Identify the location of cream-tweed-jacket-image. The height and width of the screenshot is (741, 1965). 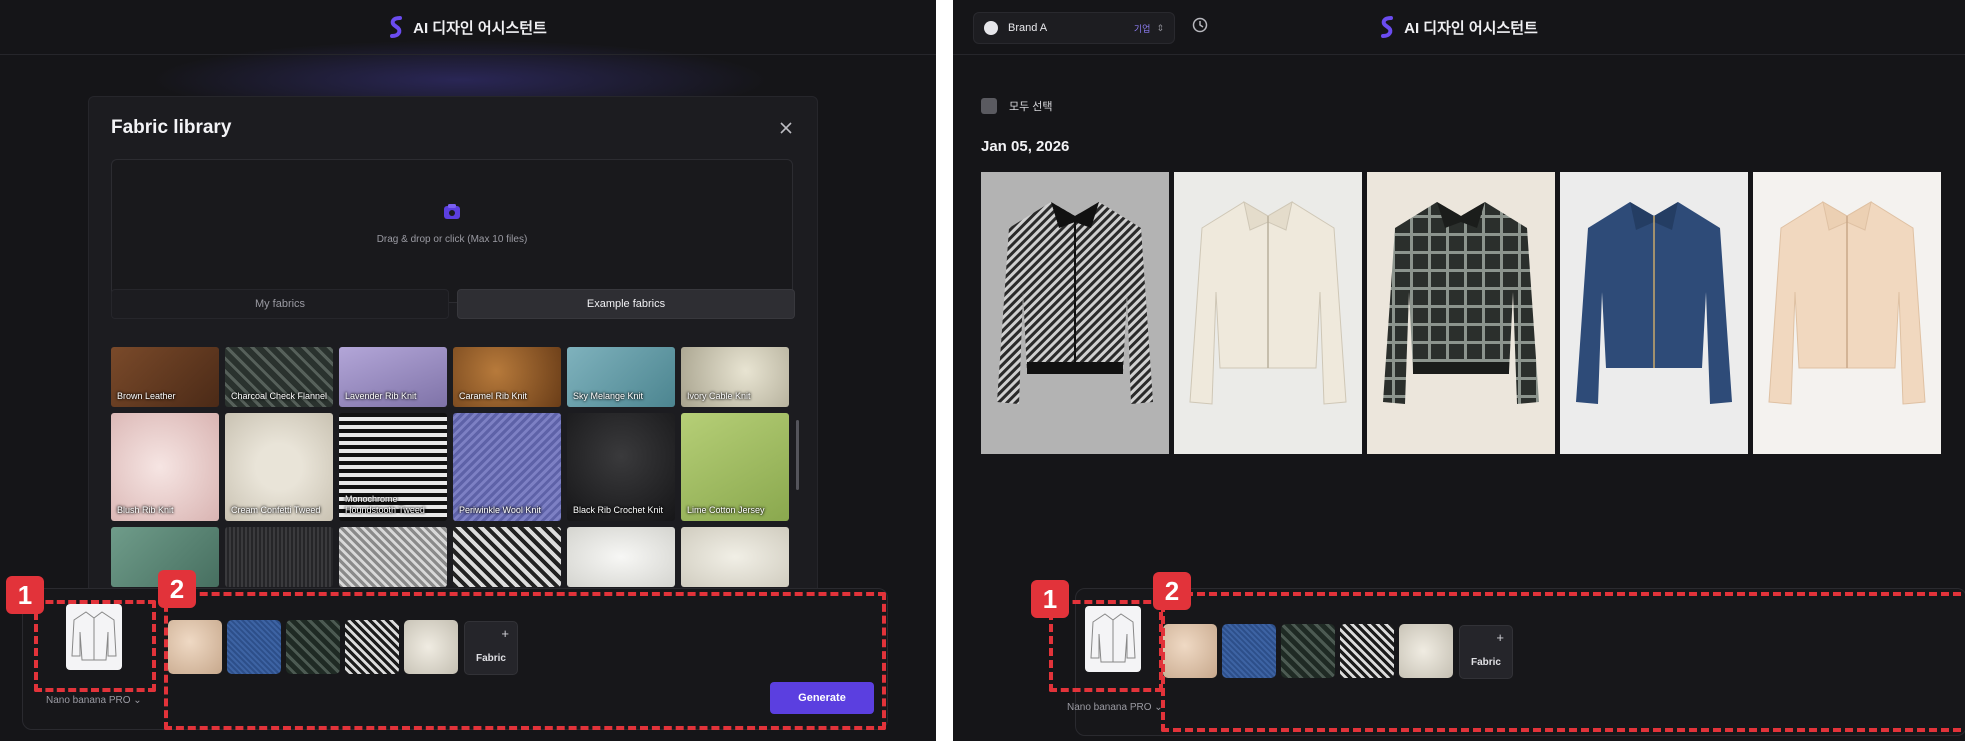
(1268, 302).